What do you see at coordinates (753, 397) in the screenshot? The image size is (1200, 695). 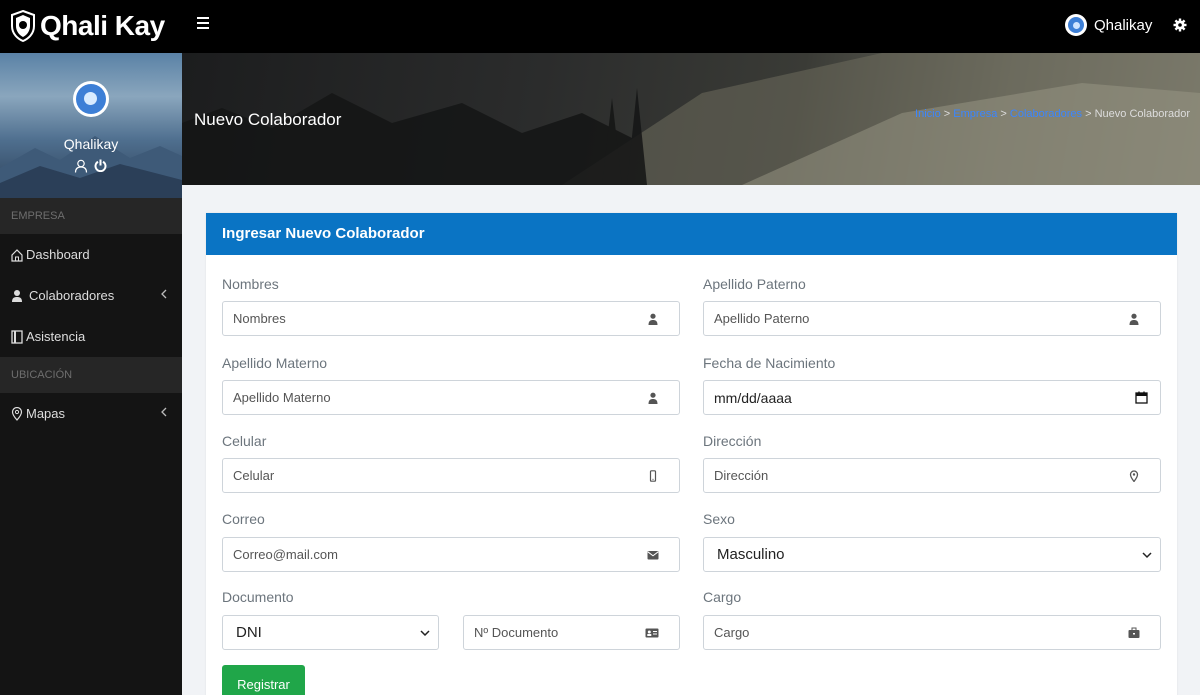 I see `fecha-nacimiento-placeholder: mm/dd/aaaa` at bounding box center [753, 397].